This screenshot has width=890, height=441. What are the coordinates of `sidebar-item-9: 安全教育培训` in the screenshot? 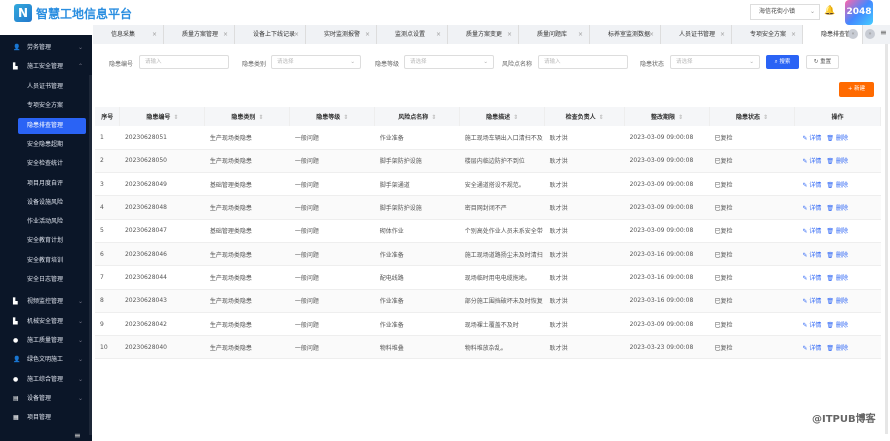 It's located at (52, 261).